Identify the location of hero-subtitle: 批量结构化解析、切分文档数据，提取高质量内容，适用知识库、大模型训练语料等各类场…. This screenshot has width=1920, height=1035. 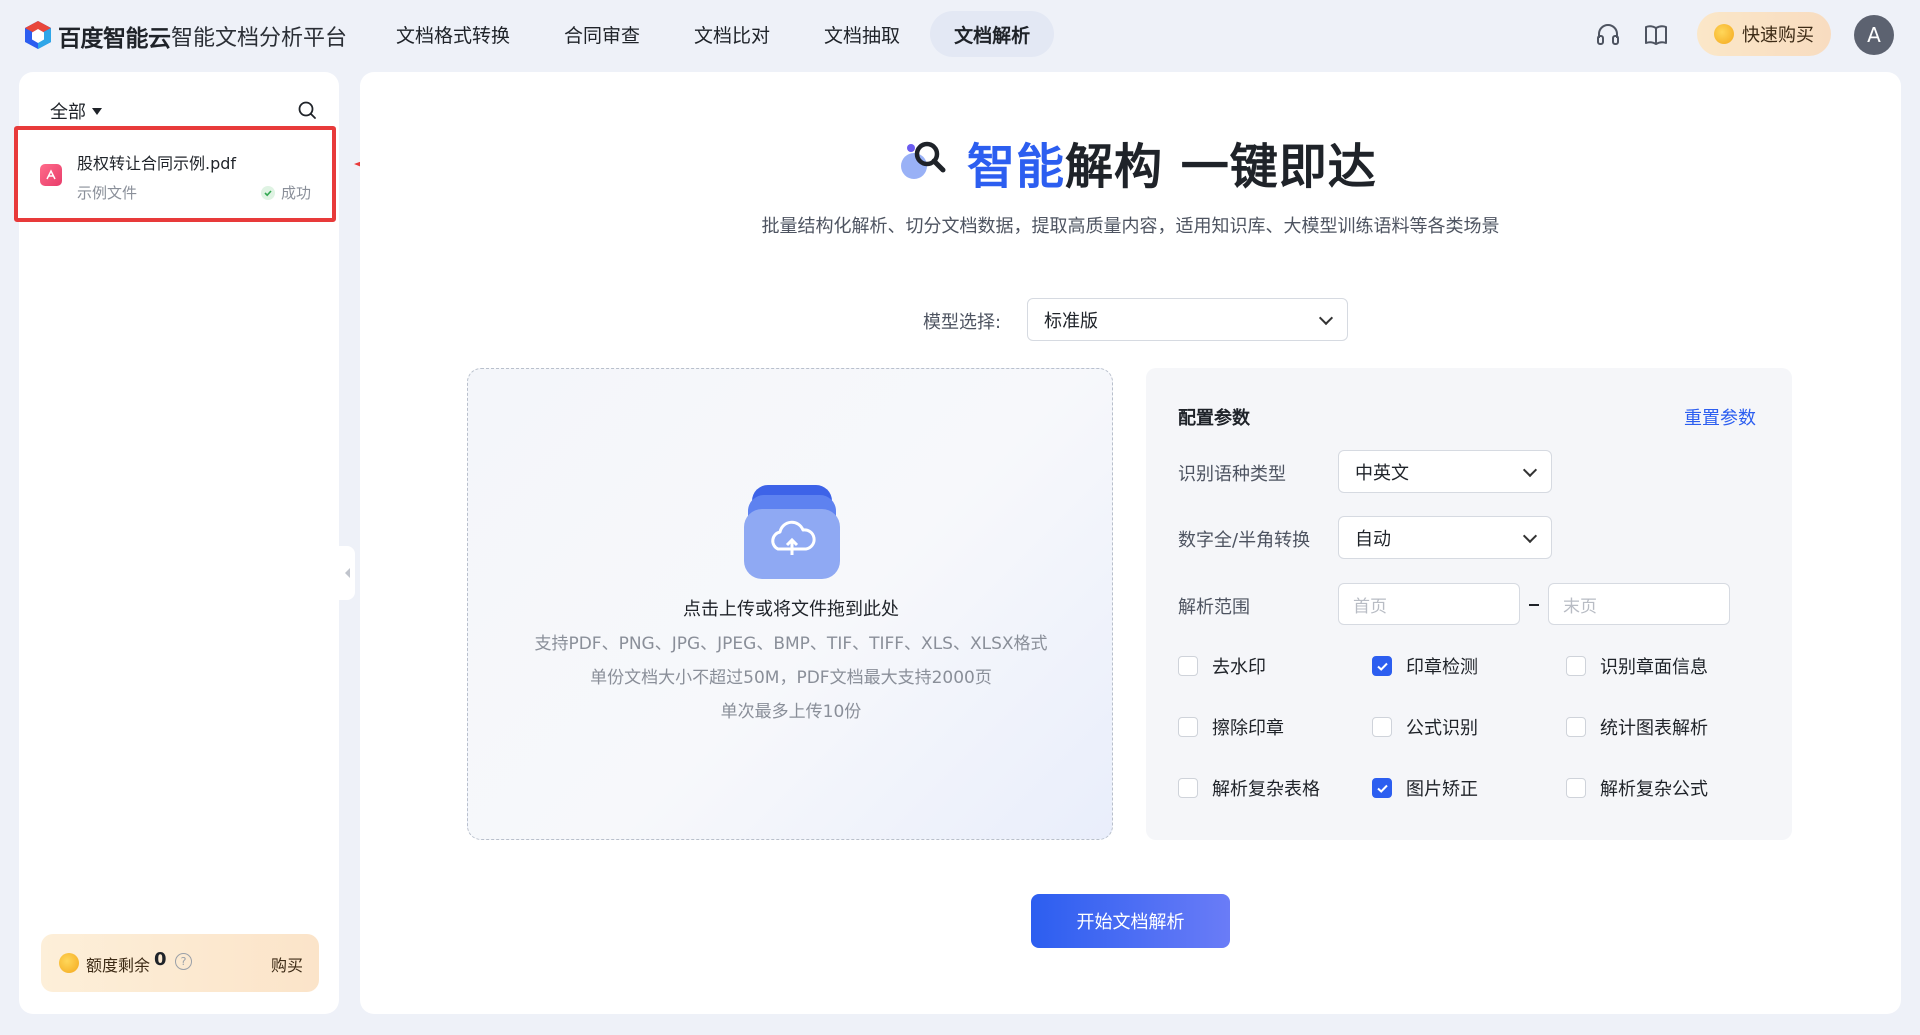
(1130, 226).